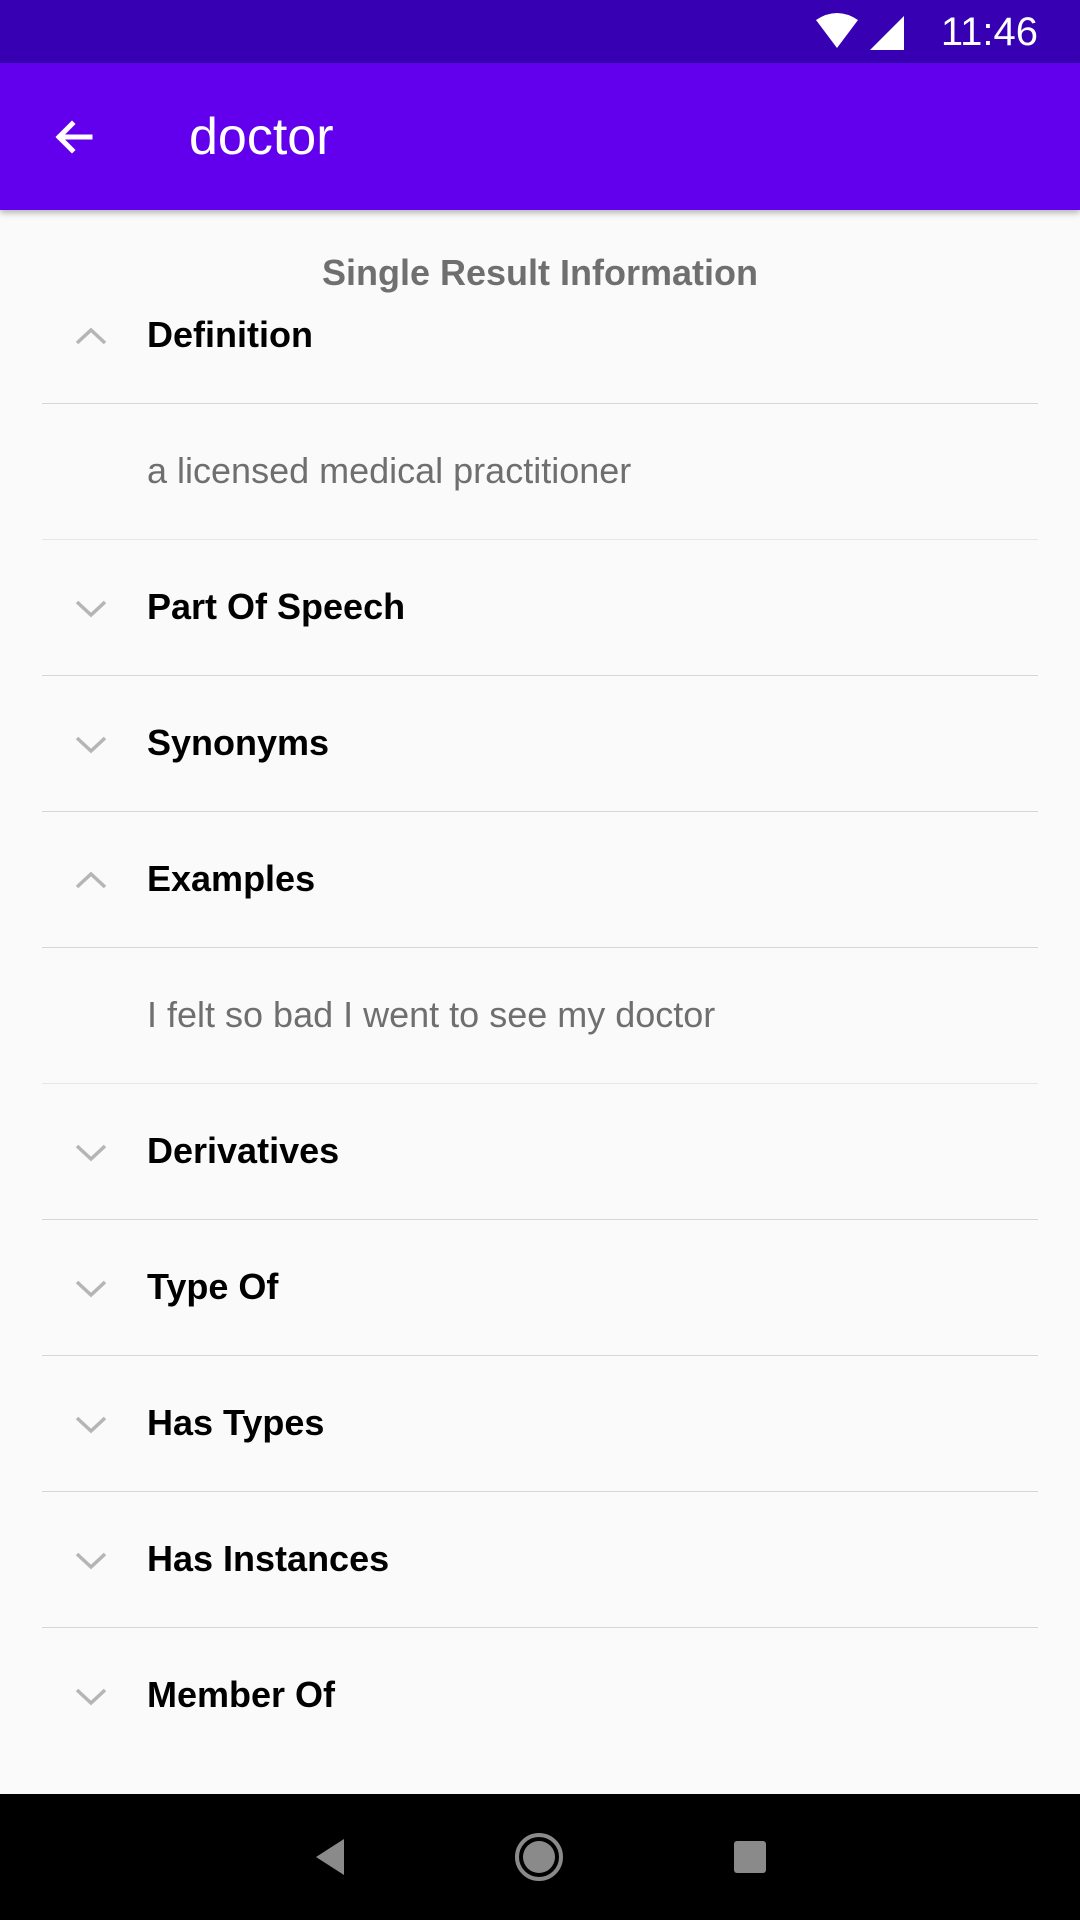 The image size is (1080, 1920). Describe the element at coordinates (243, 1150) in the screenshot. I see `section-label: Derivatives` at that location.